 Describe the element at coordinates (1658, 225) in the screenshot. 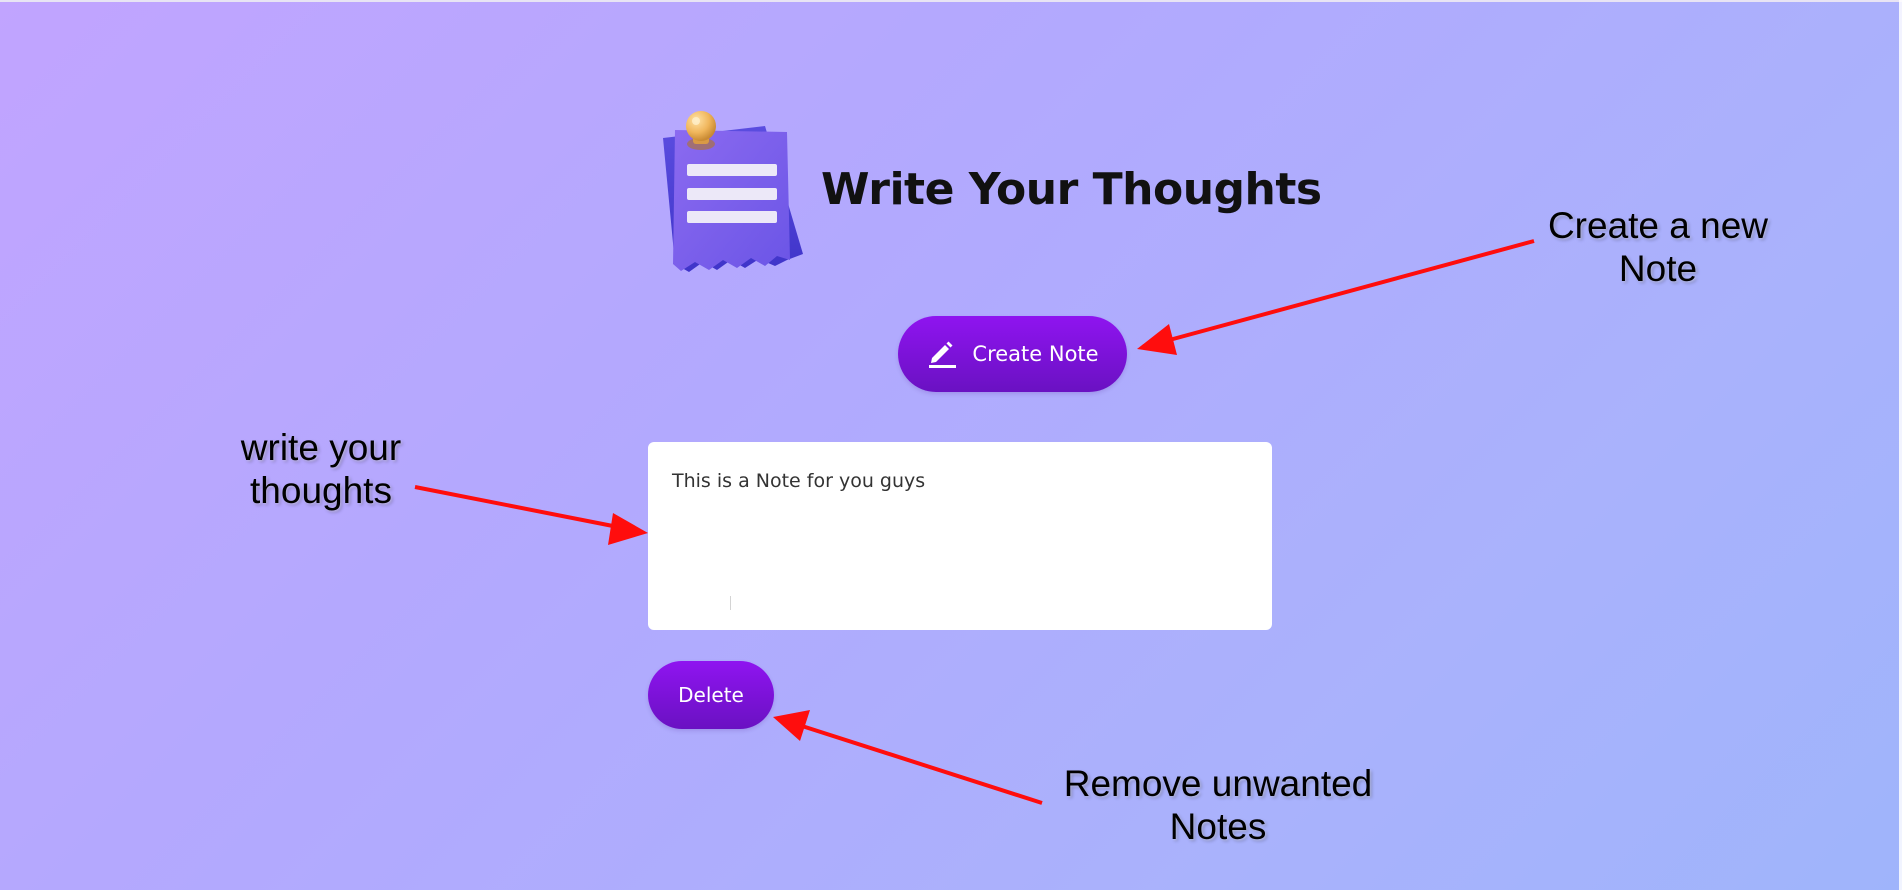

I see `annotation-create-line1: Create a new` at that location.